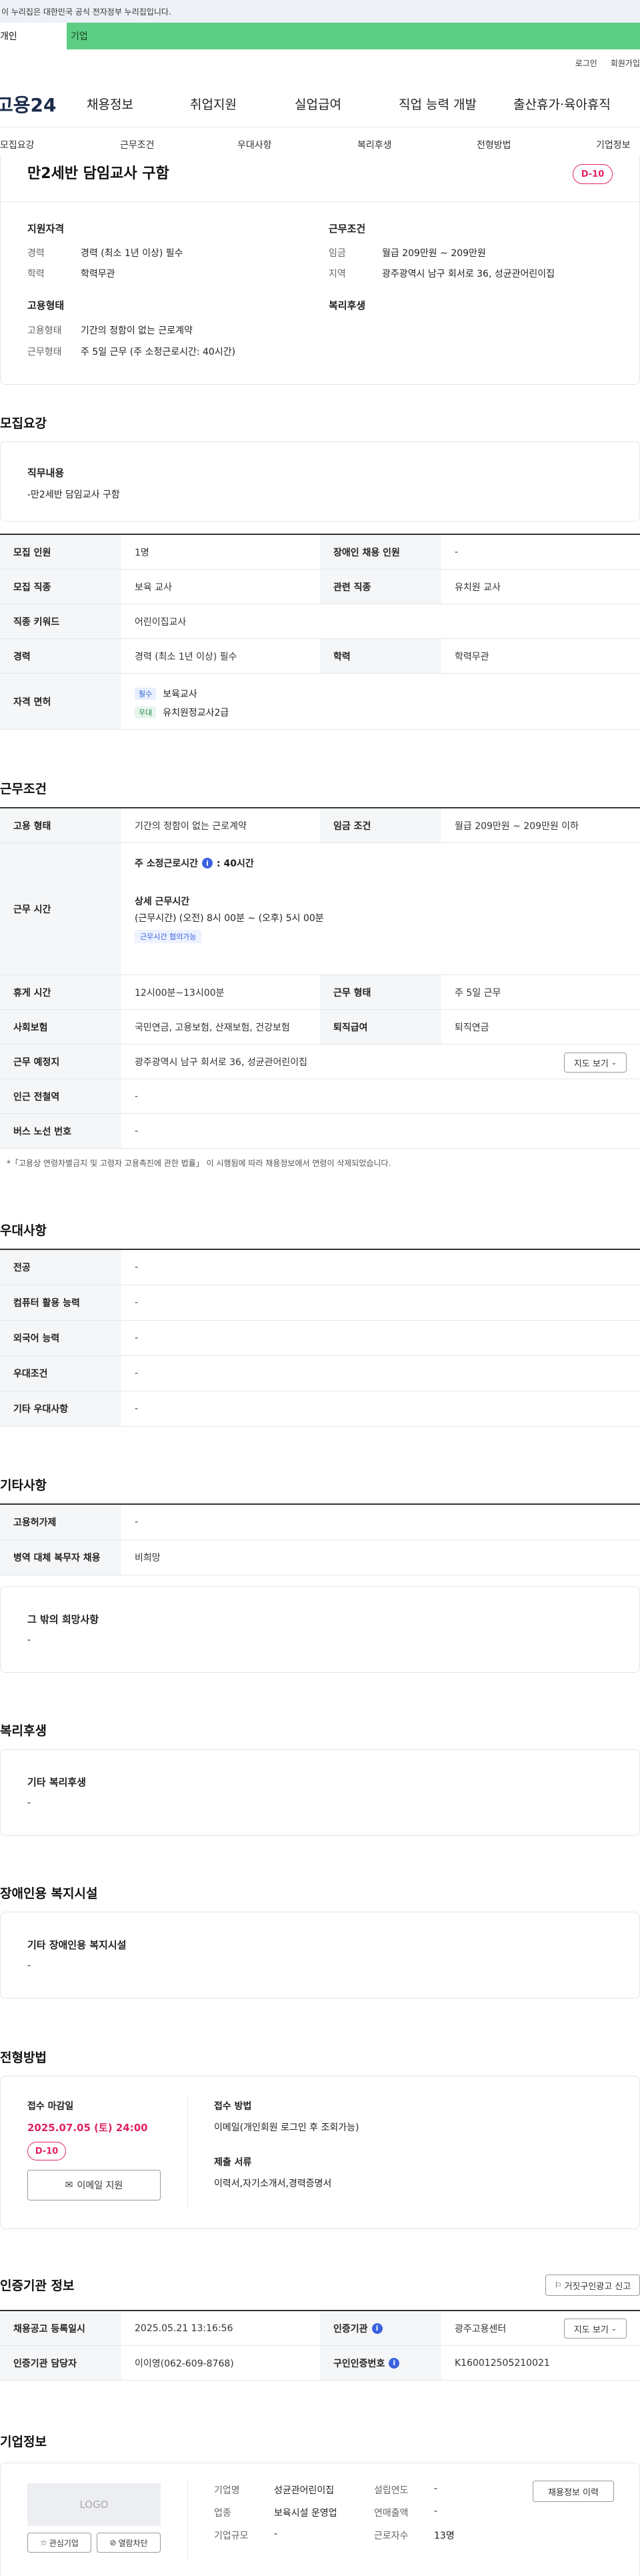 The width and height of the screenshot is (640, 2576). What do you see at coordinates (98, 173) in the screenshot?
I see `job-title: 만2세반 담임교사 구함` at bounding box center [98, 173].